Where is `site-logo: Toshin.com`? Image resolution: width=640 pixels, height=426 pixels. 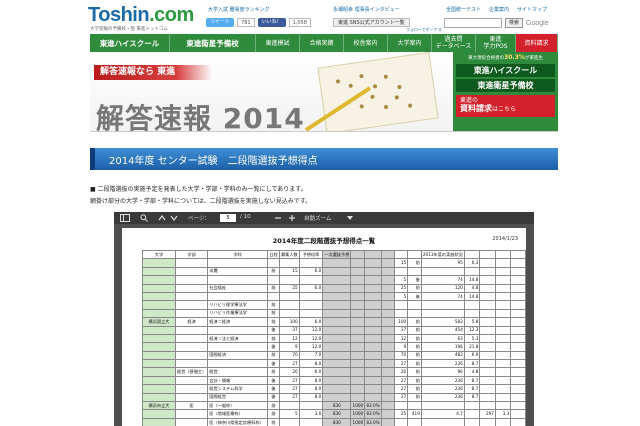
site-logo: Toshin.com is located at coordinates (141, 15).